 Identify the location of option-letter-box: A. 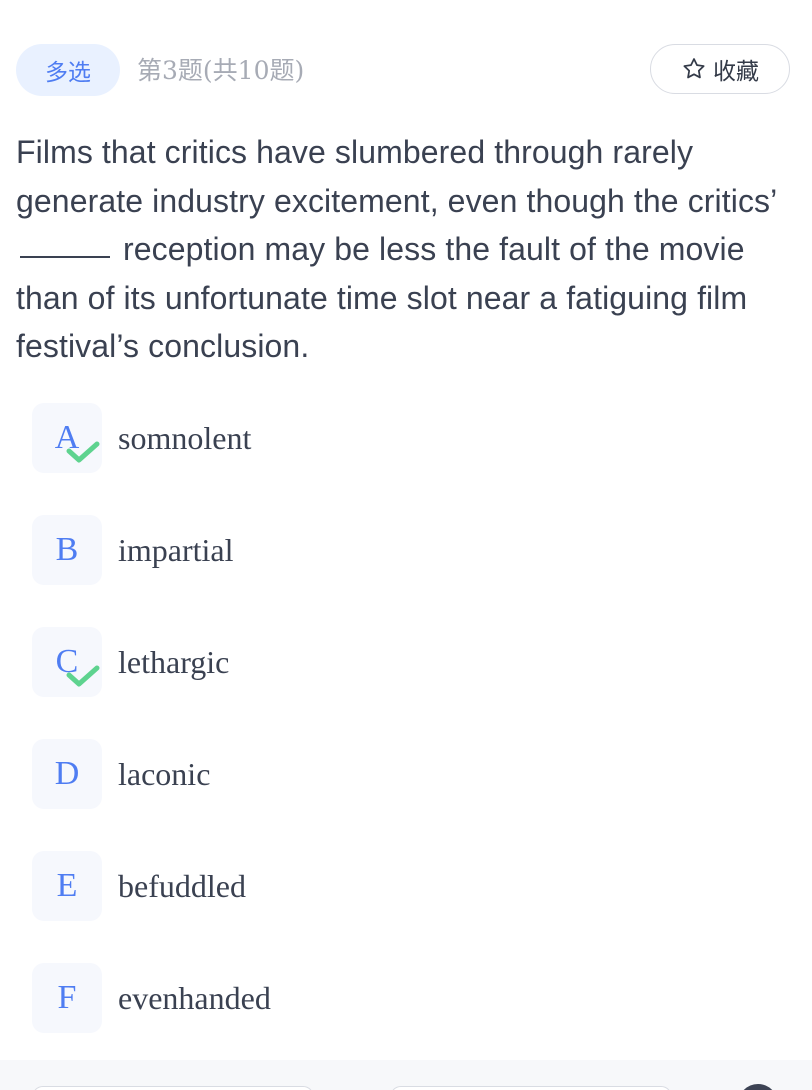
(67, 438).